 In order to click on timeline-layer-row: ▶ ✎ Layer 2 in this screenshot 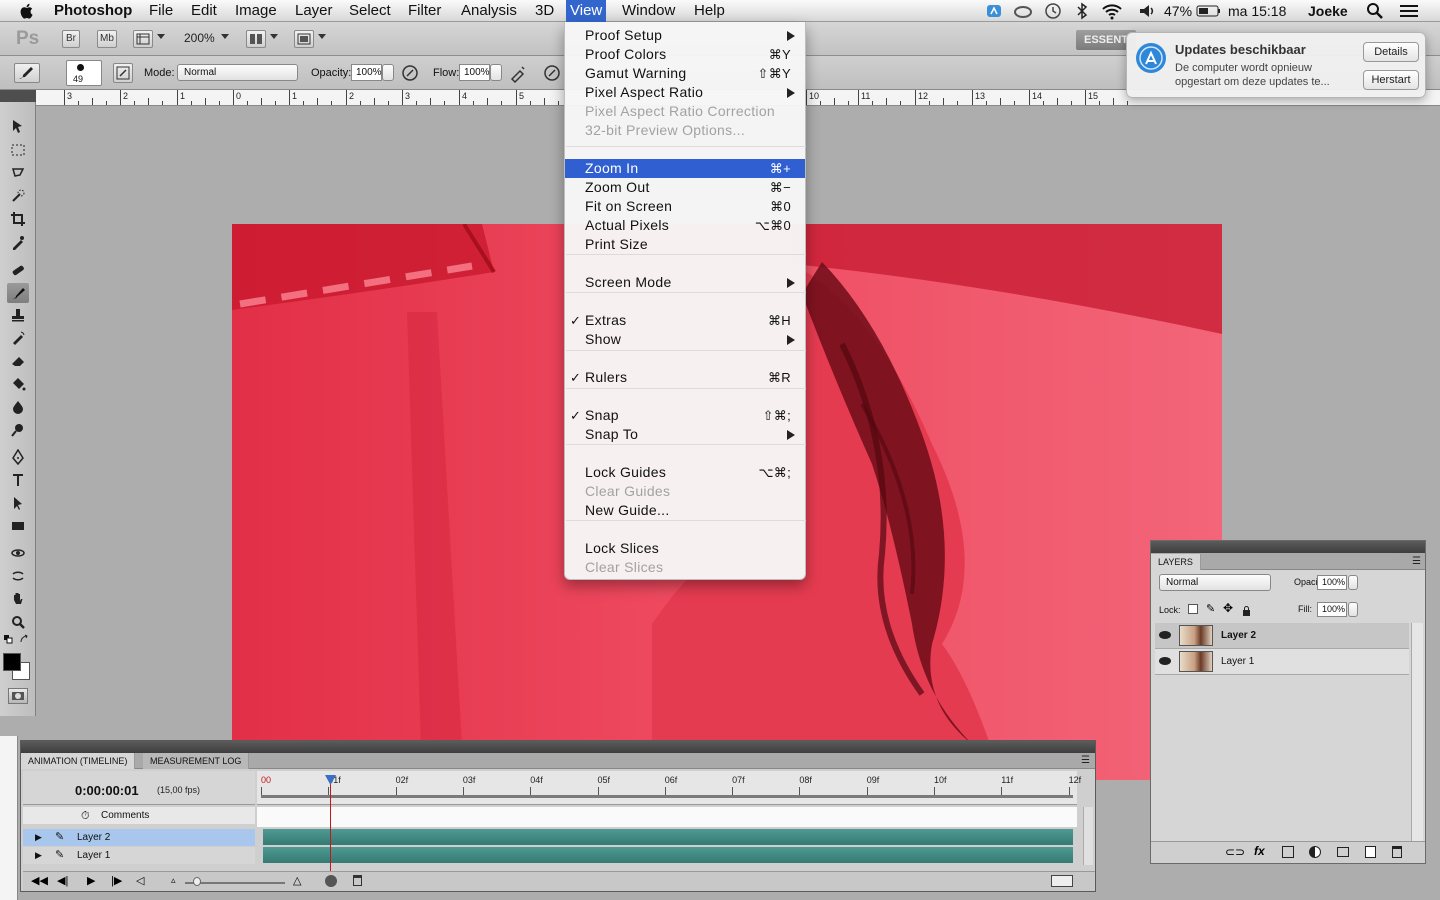, I will do `click(139, 837)`.